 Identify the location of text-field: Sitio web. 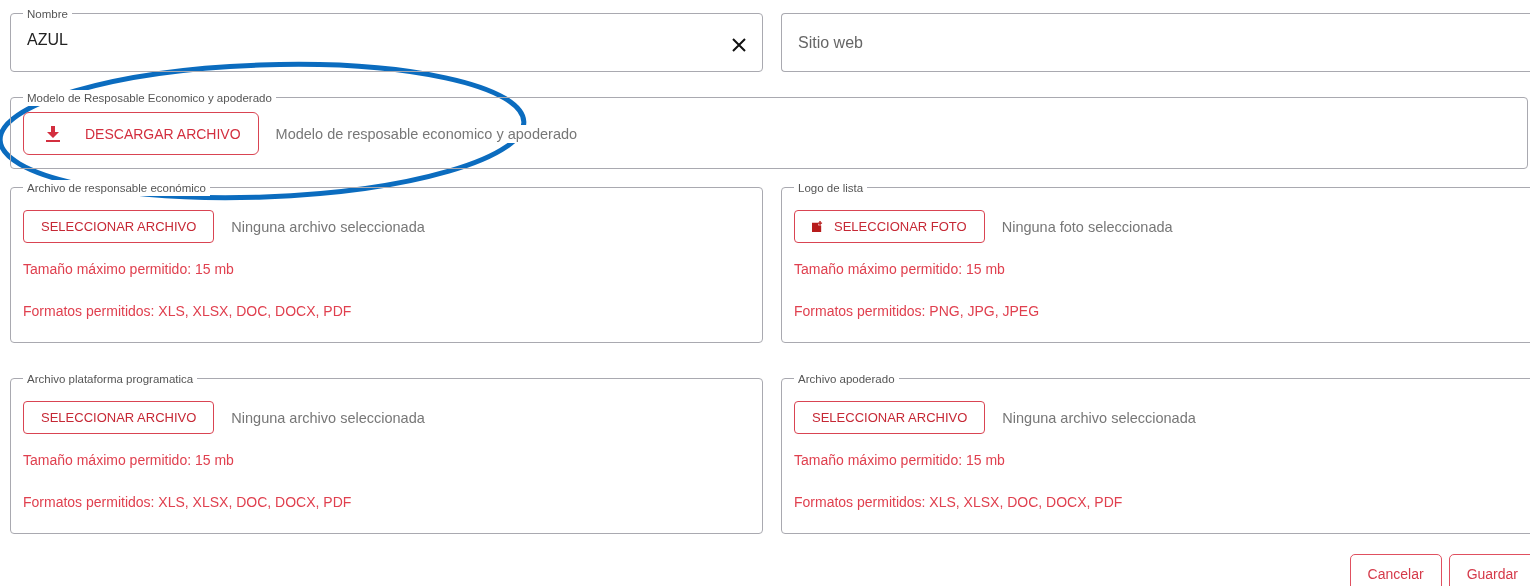
(1155, 42).